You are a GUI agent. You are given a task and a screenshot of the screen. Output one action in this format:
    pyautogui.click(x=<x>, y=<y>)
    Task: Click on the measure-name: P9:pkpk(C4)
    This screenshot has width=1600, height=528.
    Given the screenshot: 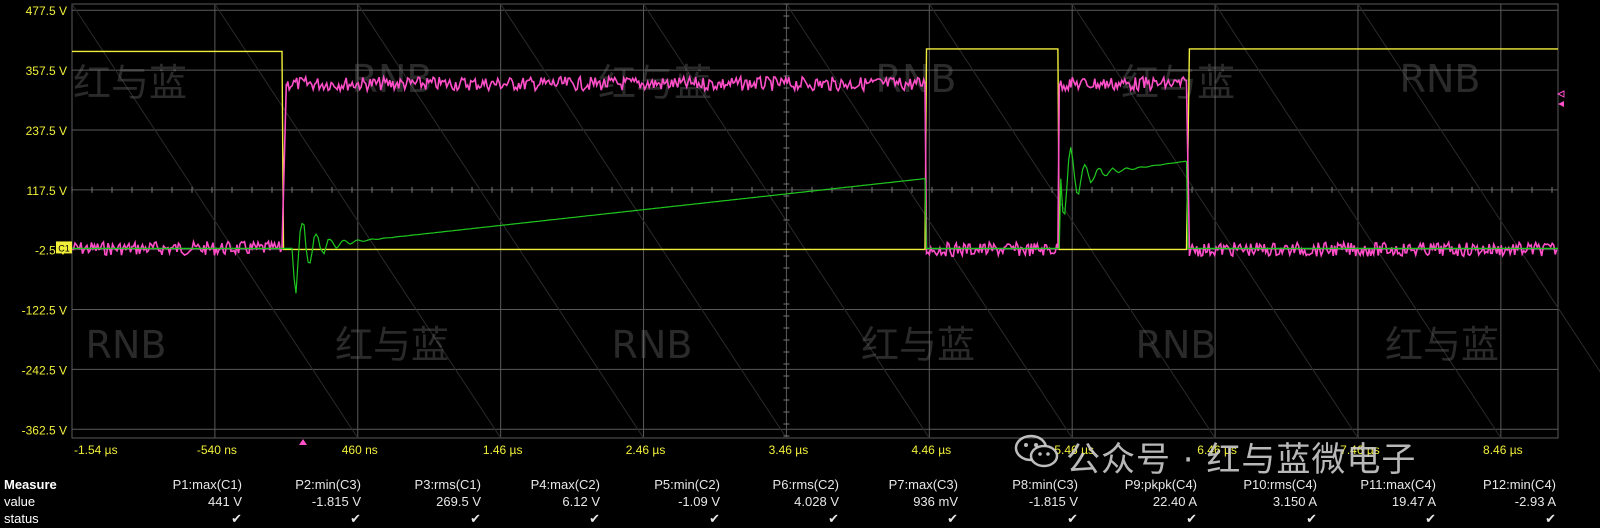 What is the action you would take?
    pyautogui.click(x=1136, y=484)
    